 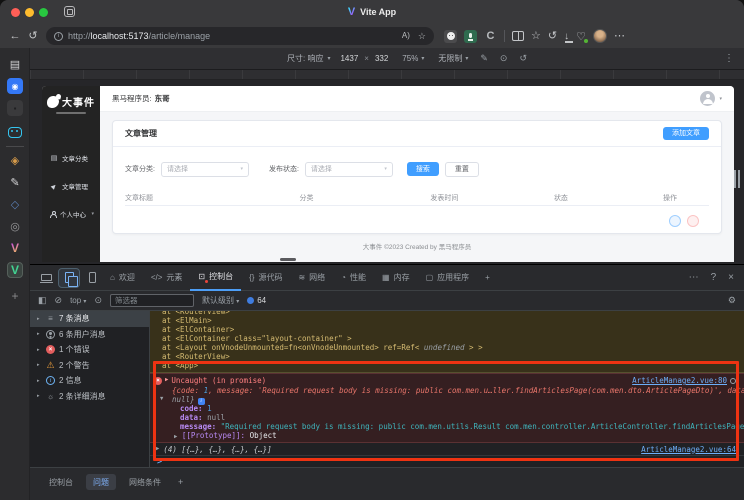 What do you see at coordinates (308, 58) in the screenshot?
I see `device-type-select: 尺寸: 响应 ▾` at bounding box center [308, 58].